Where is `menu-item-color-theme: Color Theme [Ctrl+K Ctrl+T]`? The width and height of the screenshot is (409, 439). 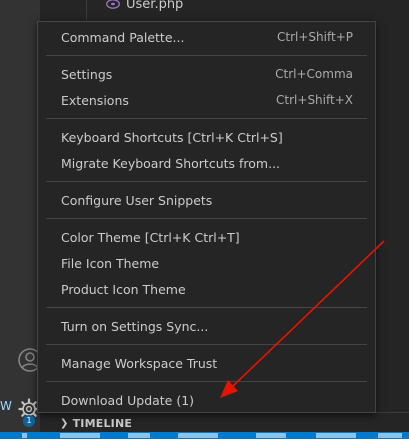
menu-item-color-theme: Color Theme [Ctrl+K Ctrl+T] is located at coordinates (206, 237).